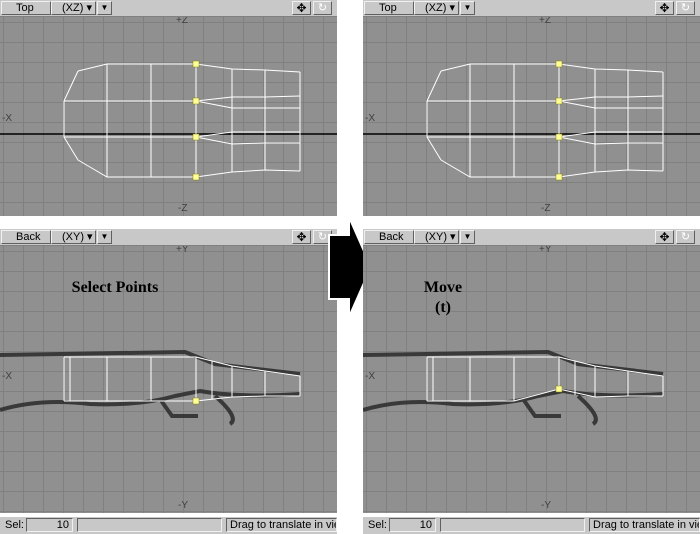 The height and width of the screenshot is (534, 700). I want to click on caption-line-1: Select Points, so click(115, 287).